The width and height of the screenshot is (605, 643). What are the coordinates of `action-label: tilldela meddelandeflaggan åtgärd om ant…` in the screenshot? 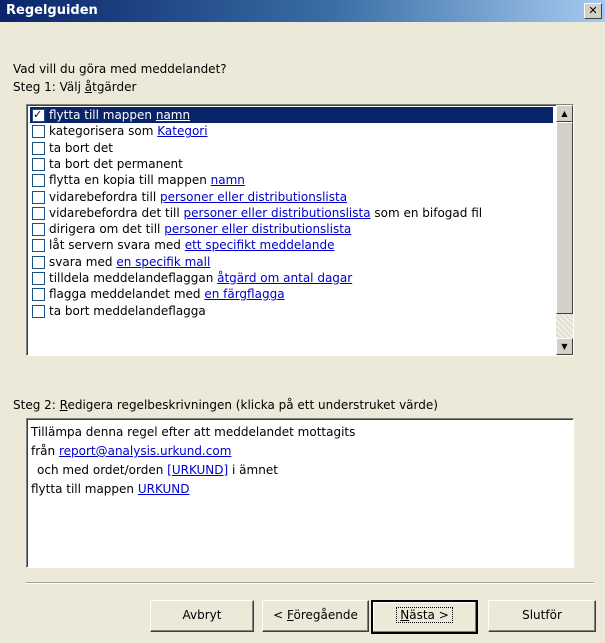 It's located at (201, 278).